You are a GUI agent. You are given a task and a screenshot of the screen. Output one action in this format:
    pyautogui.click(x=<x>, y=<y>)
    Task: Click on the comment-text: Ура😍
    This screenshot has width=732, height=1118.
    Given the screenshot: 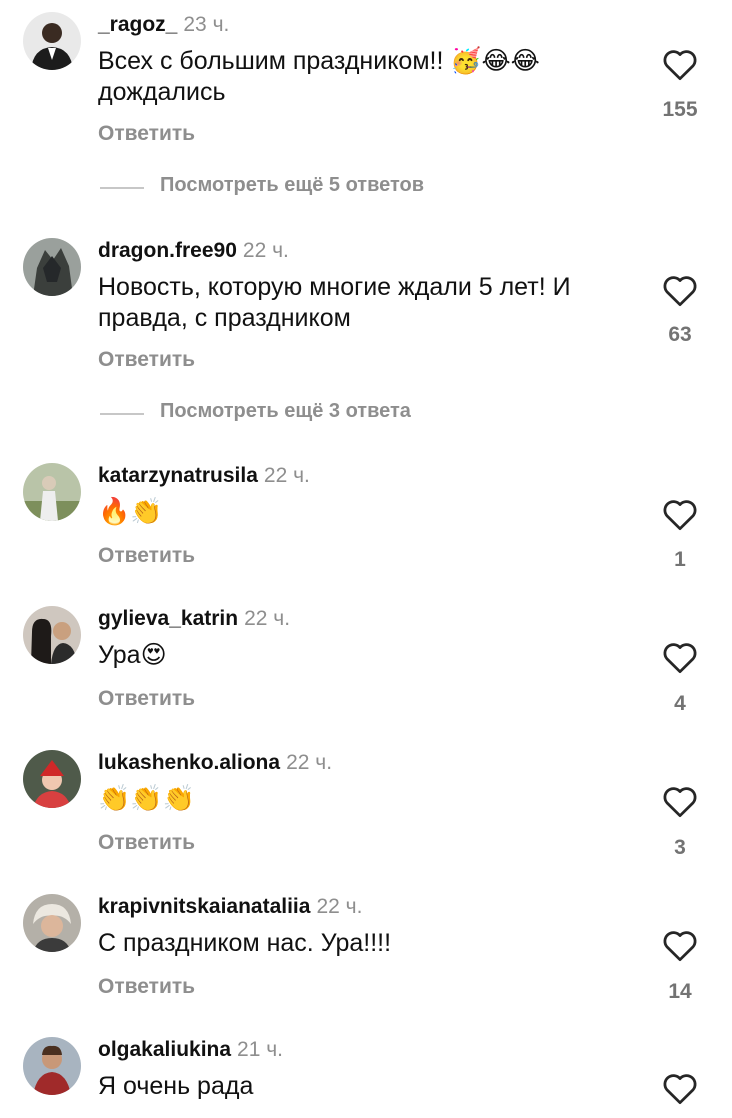 What is the action you would take?
    pyautogui.click(x=132, y=655)
    